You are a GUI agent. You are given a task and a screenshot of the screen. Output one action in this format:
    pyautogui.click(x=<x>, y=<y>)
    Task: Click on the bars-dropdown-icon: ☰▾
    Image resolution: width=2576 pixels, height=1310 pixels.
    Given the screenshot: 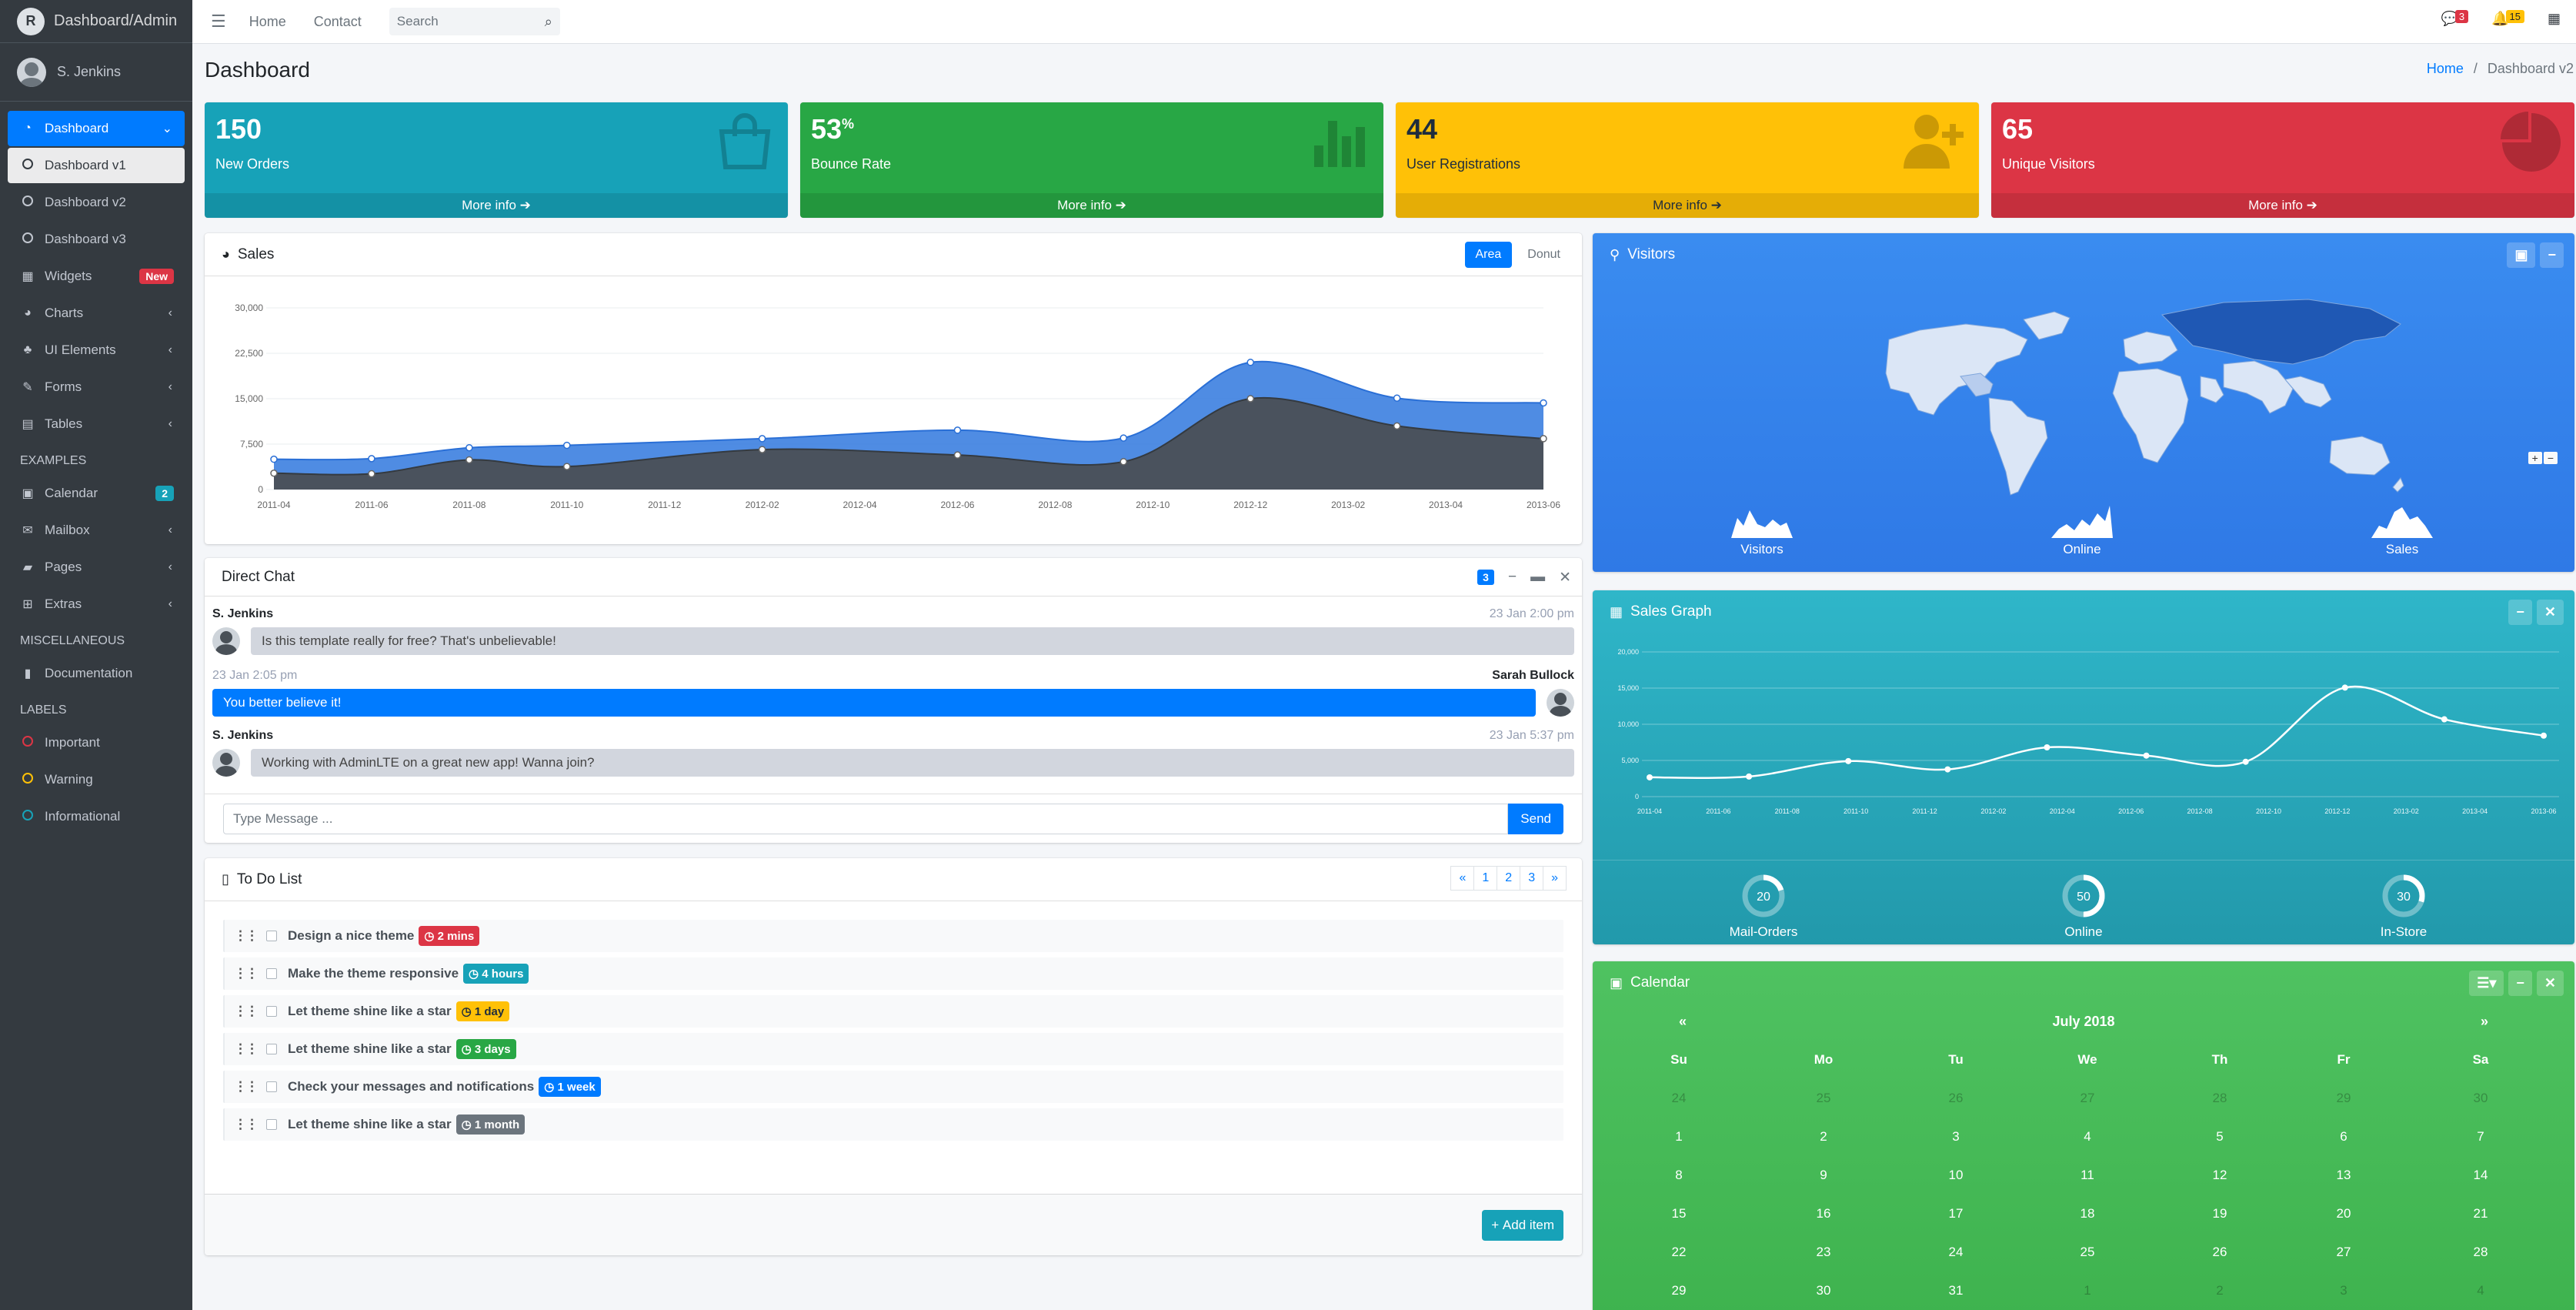 What is the action you would take?
    pyautogui.click(x=2486, y=983)
    